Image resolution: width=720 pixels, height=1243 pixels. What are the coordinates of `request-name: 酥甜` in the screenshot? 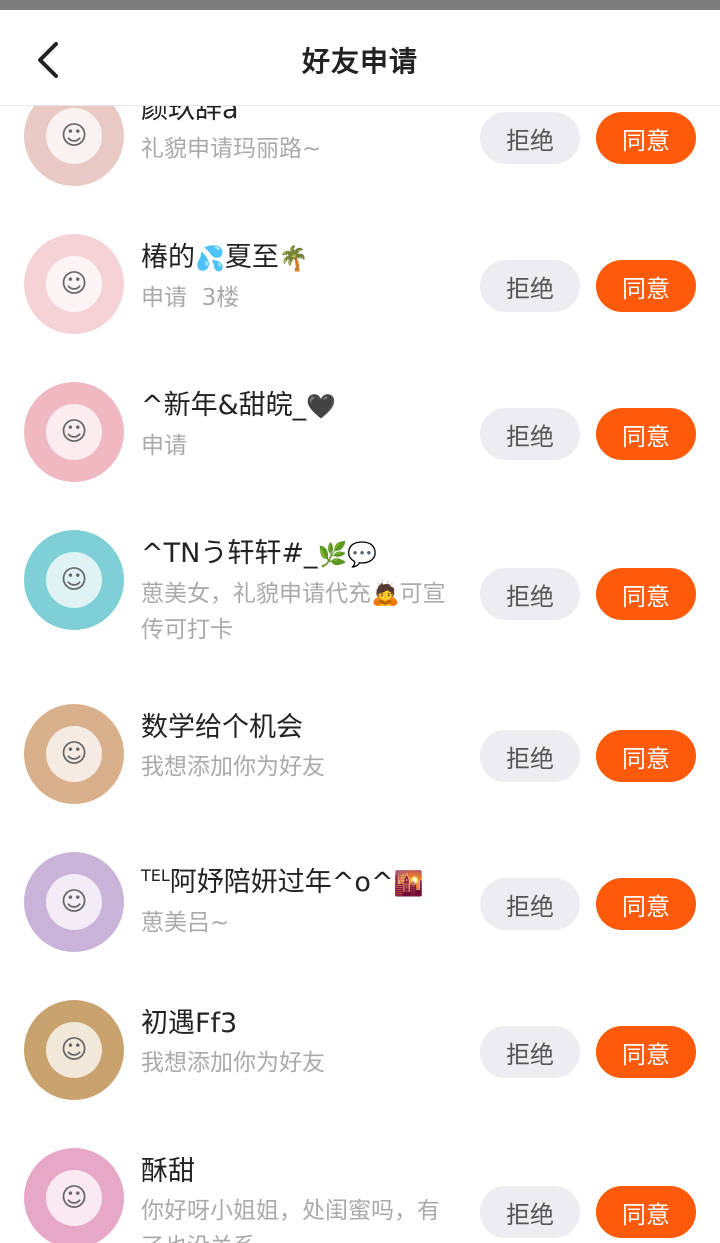 It's located at (168, 1171).